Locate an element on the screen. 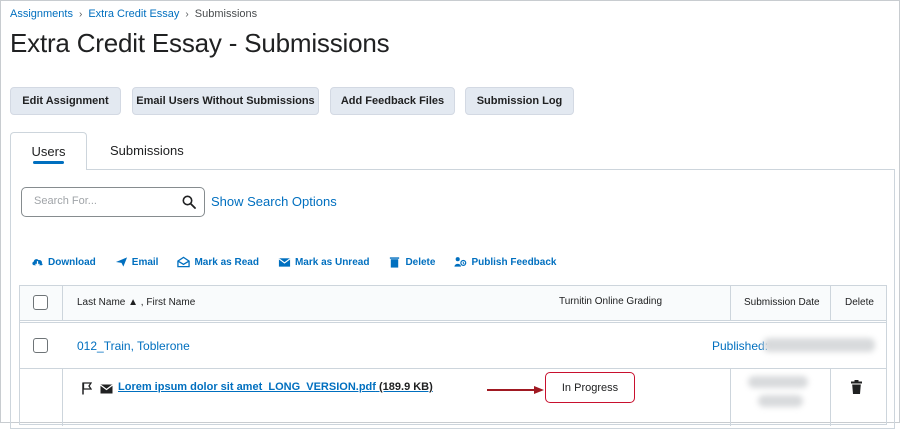 Image resolution: width=900 pixels, height=429 pixels. delete-column-header: Delete is located at coordinates (859, 302).